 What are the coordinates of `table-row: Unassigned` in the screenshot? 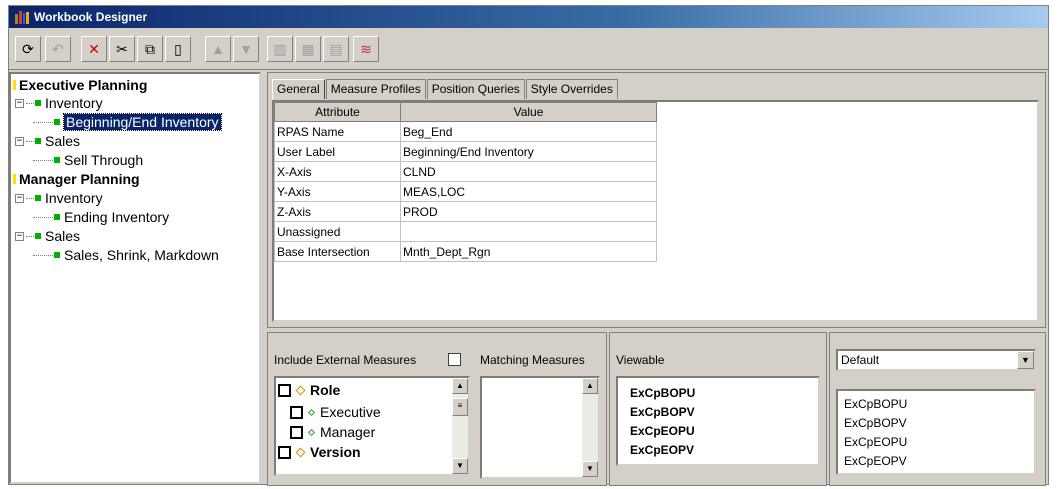 It's located at (465, 231).